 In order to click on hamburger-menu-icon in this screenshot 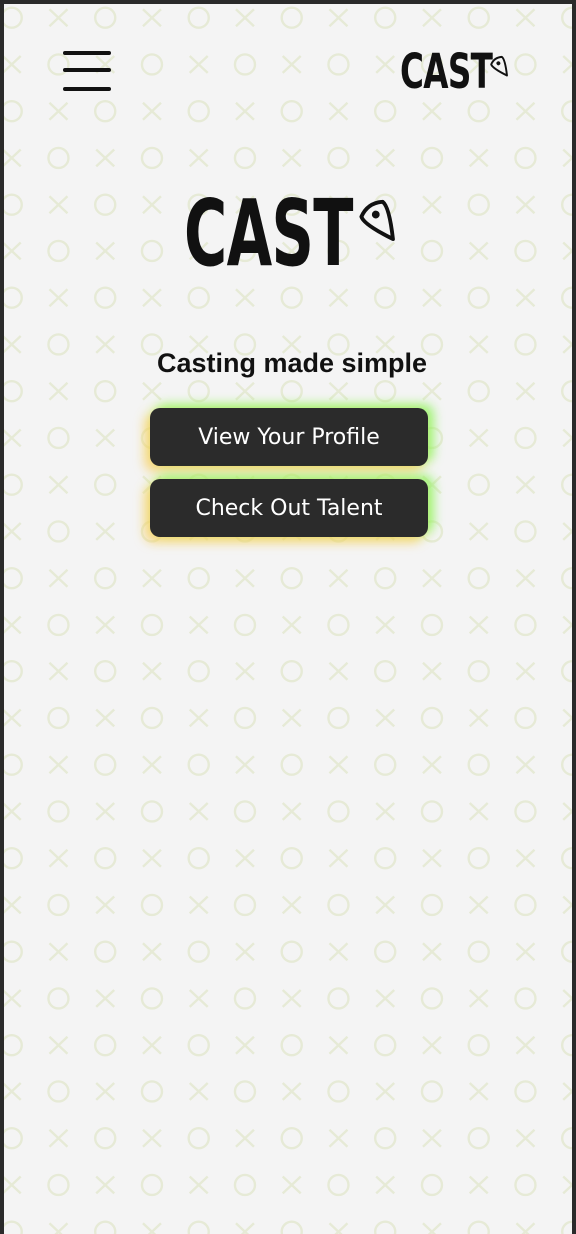, I will do `click(87, 71)`.